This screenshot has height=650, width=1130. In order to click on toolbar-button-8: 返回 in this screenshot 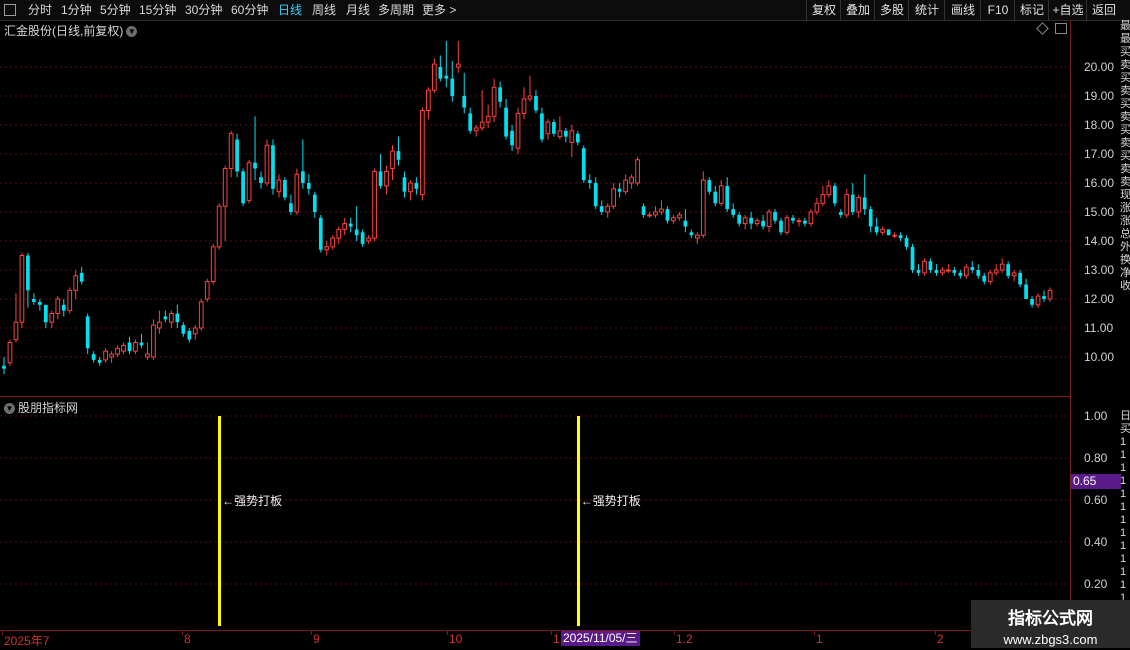, I will do `click(1103, 10)`.